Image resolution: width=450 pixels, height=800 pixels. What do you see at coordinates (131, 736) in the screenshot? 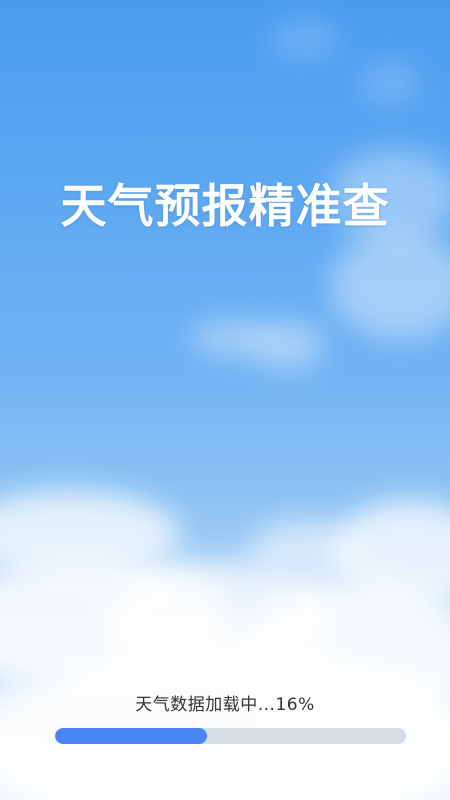
I see `loading-progress-fill` at bounding box center [131, 736].